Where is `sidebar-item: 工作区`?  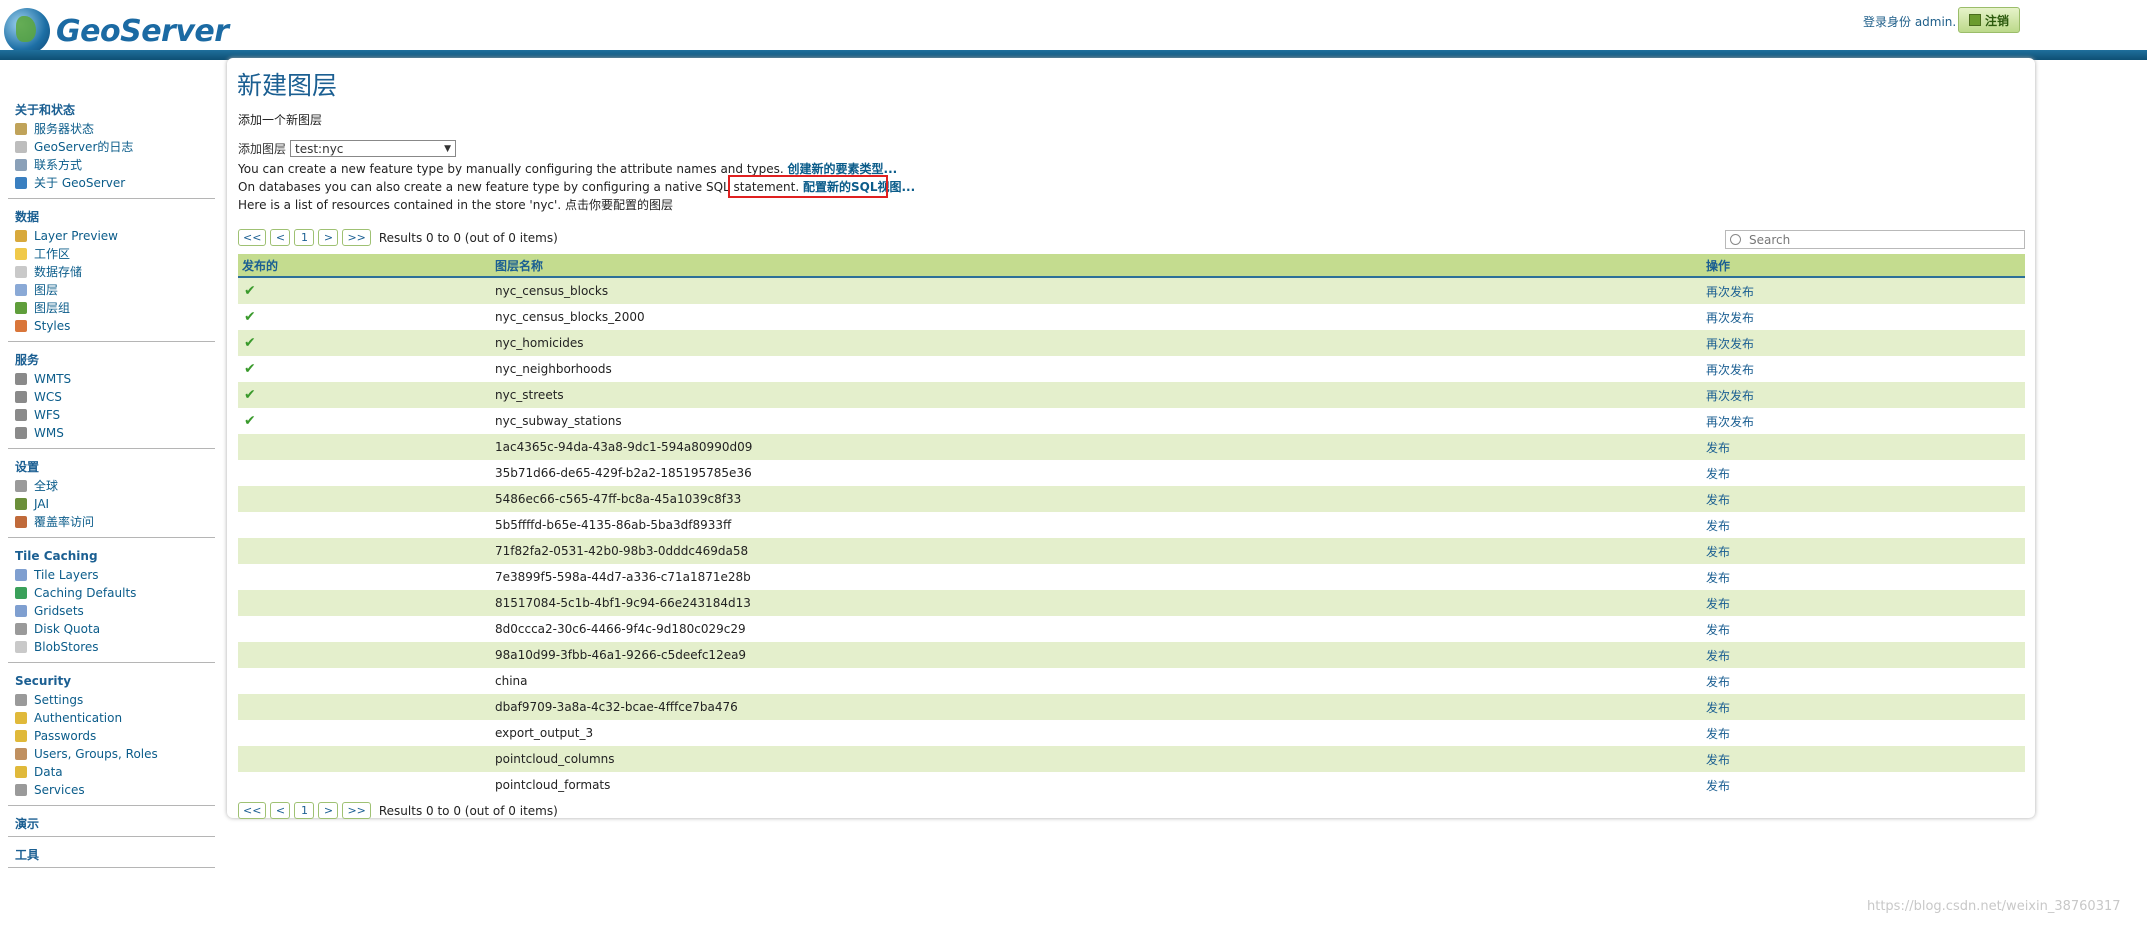 sidebar-item: 工作区 is located at coordinates (115, 254).